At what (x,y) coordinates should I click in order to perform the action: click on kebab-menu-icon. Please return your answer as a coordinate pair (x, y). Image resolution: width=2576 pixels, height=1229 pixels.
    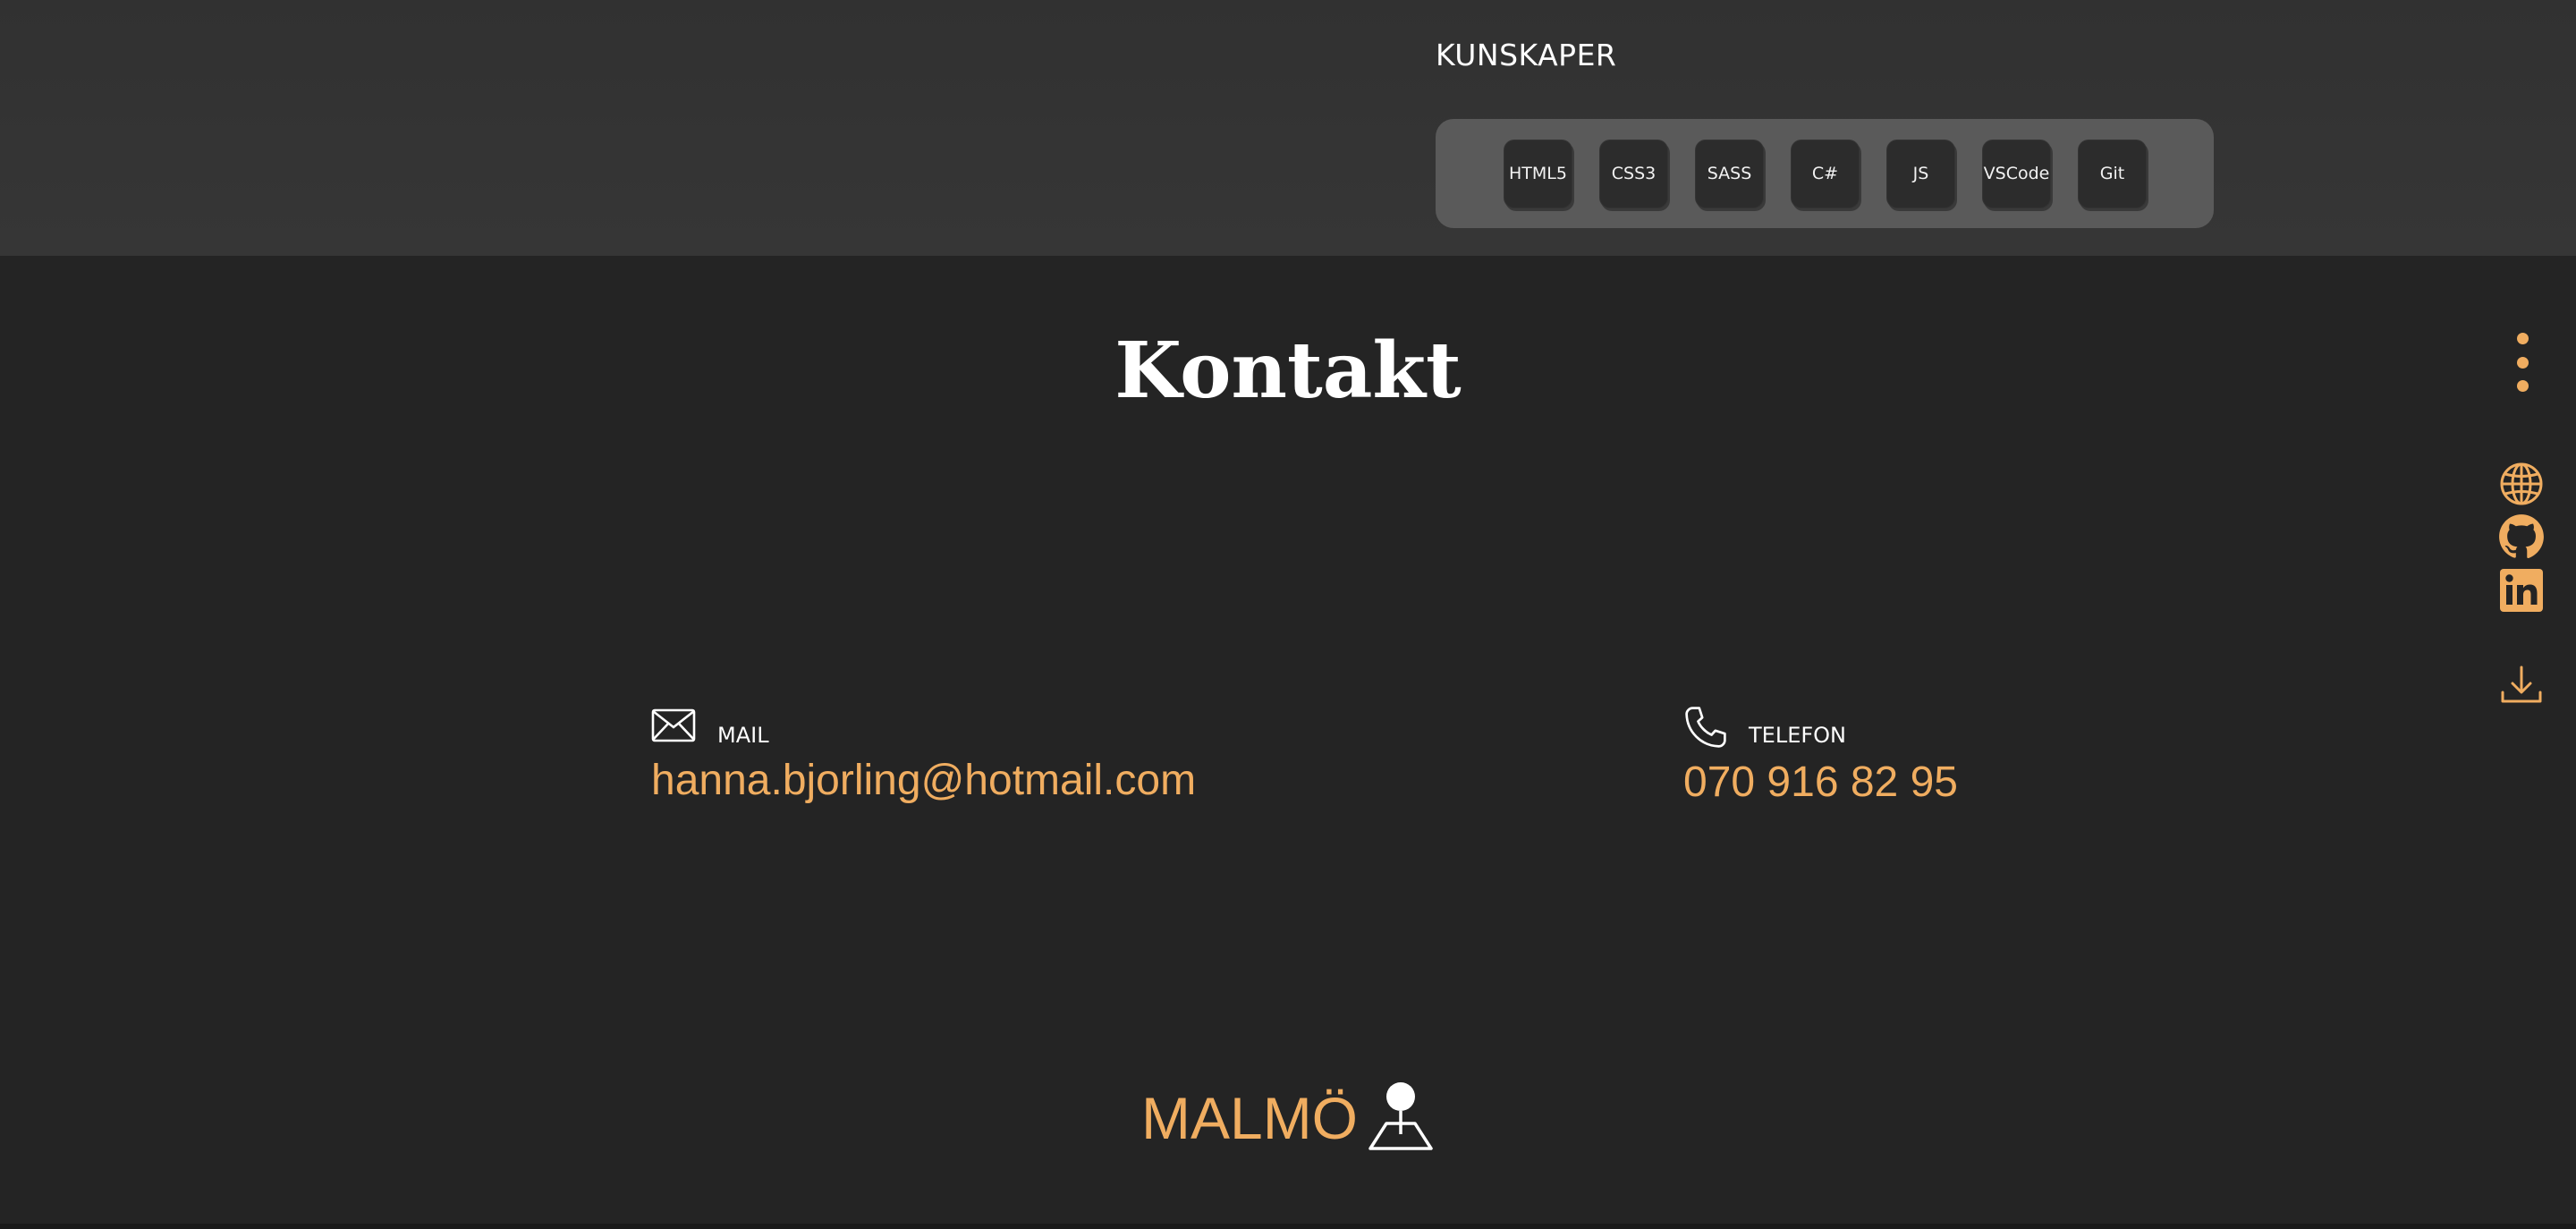
    Looking at the image, I should click on (2522, 362).